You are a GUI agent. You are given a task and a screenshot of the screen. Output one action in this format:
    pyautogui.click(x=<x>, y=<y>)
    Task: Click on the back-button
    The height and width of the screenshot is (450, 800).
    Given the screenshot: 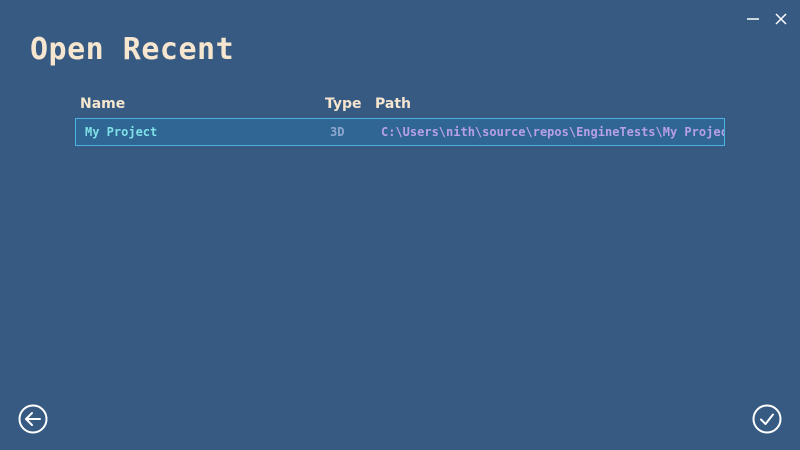 What is the action you would take?
    pyautogui.click(x=33, y=419)
    